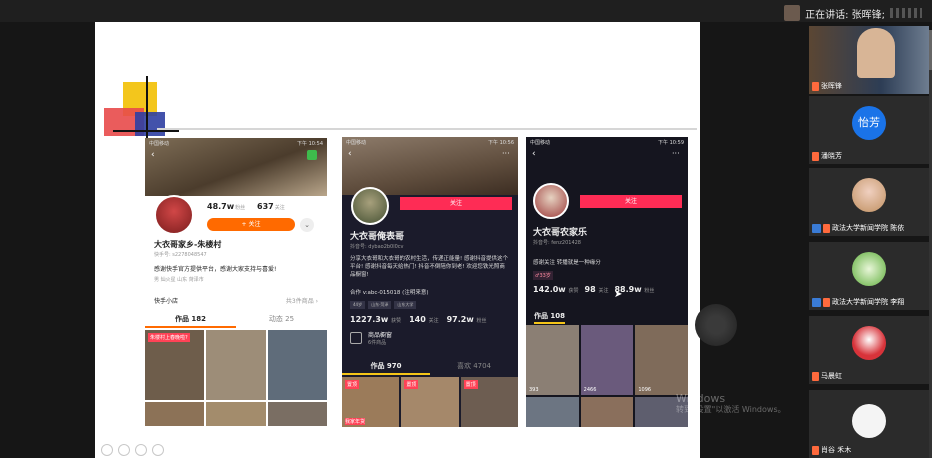  I want to click on shop-label: 快手小店, so click(166, 301).